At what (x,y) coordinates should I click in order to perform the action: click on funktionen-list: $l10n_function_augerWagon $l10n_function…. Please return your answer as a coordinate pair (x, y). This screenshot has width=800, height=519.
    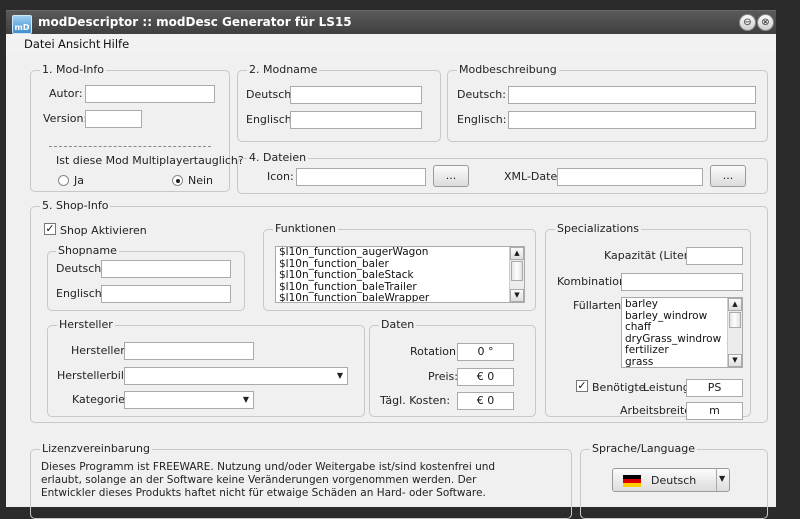
    Looking at the image, I should click on (400, 274).